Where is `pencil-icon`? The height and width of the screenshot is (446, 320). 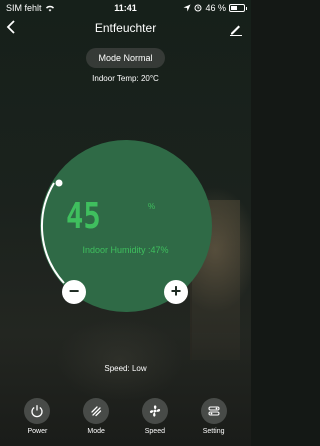
pencil-icon is located at coordinates (236, 30).